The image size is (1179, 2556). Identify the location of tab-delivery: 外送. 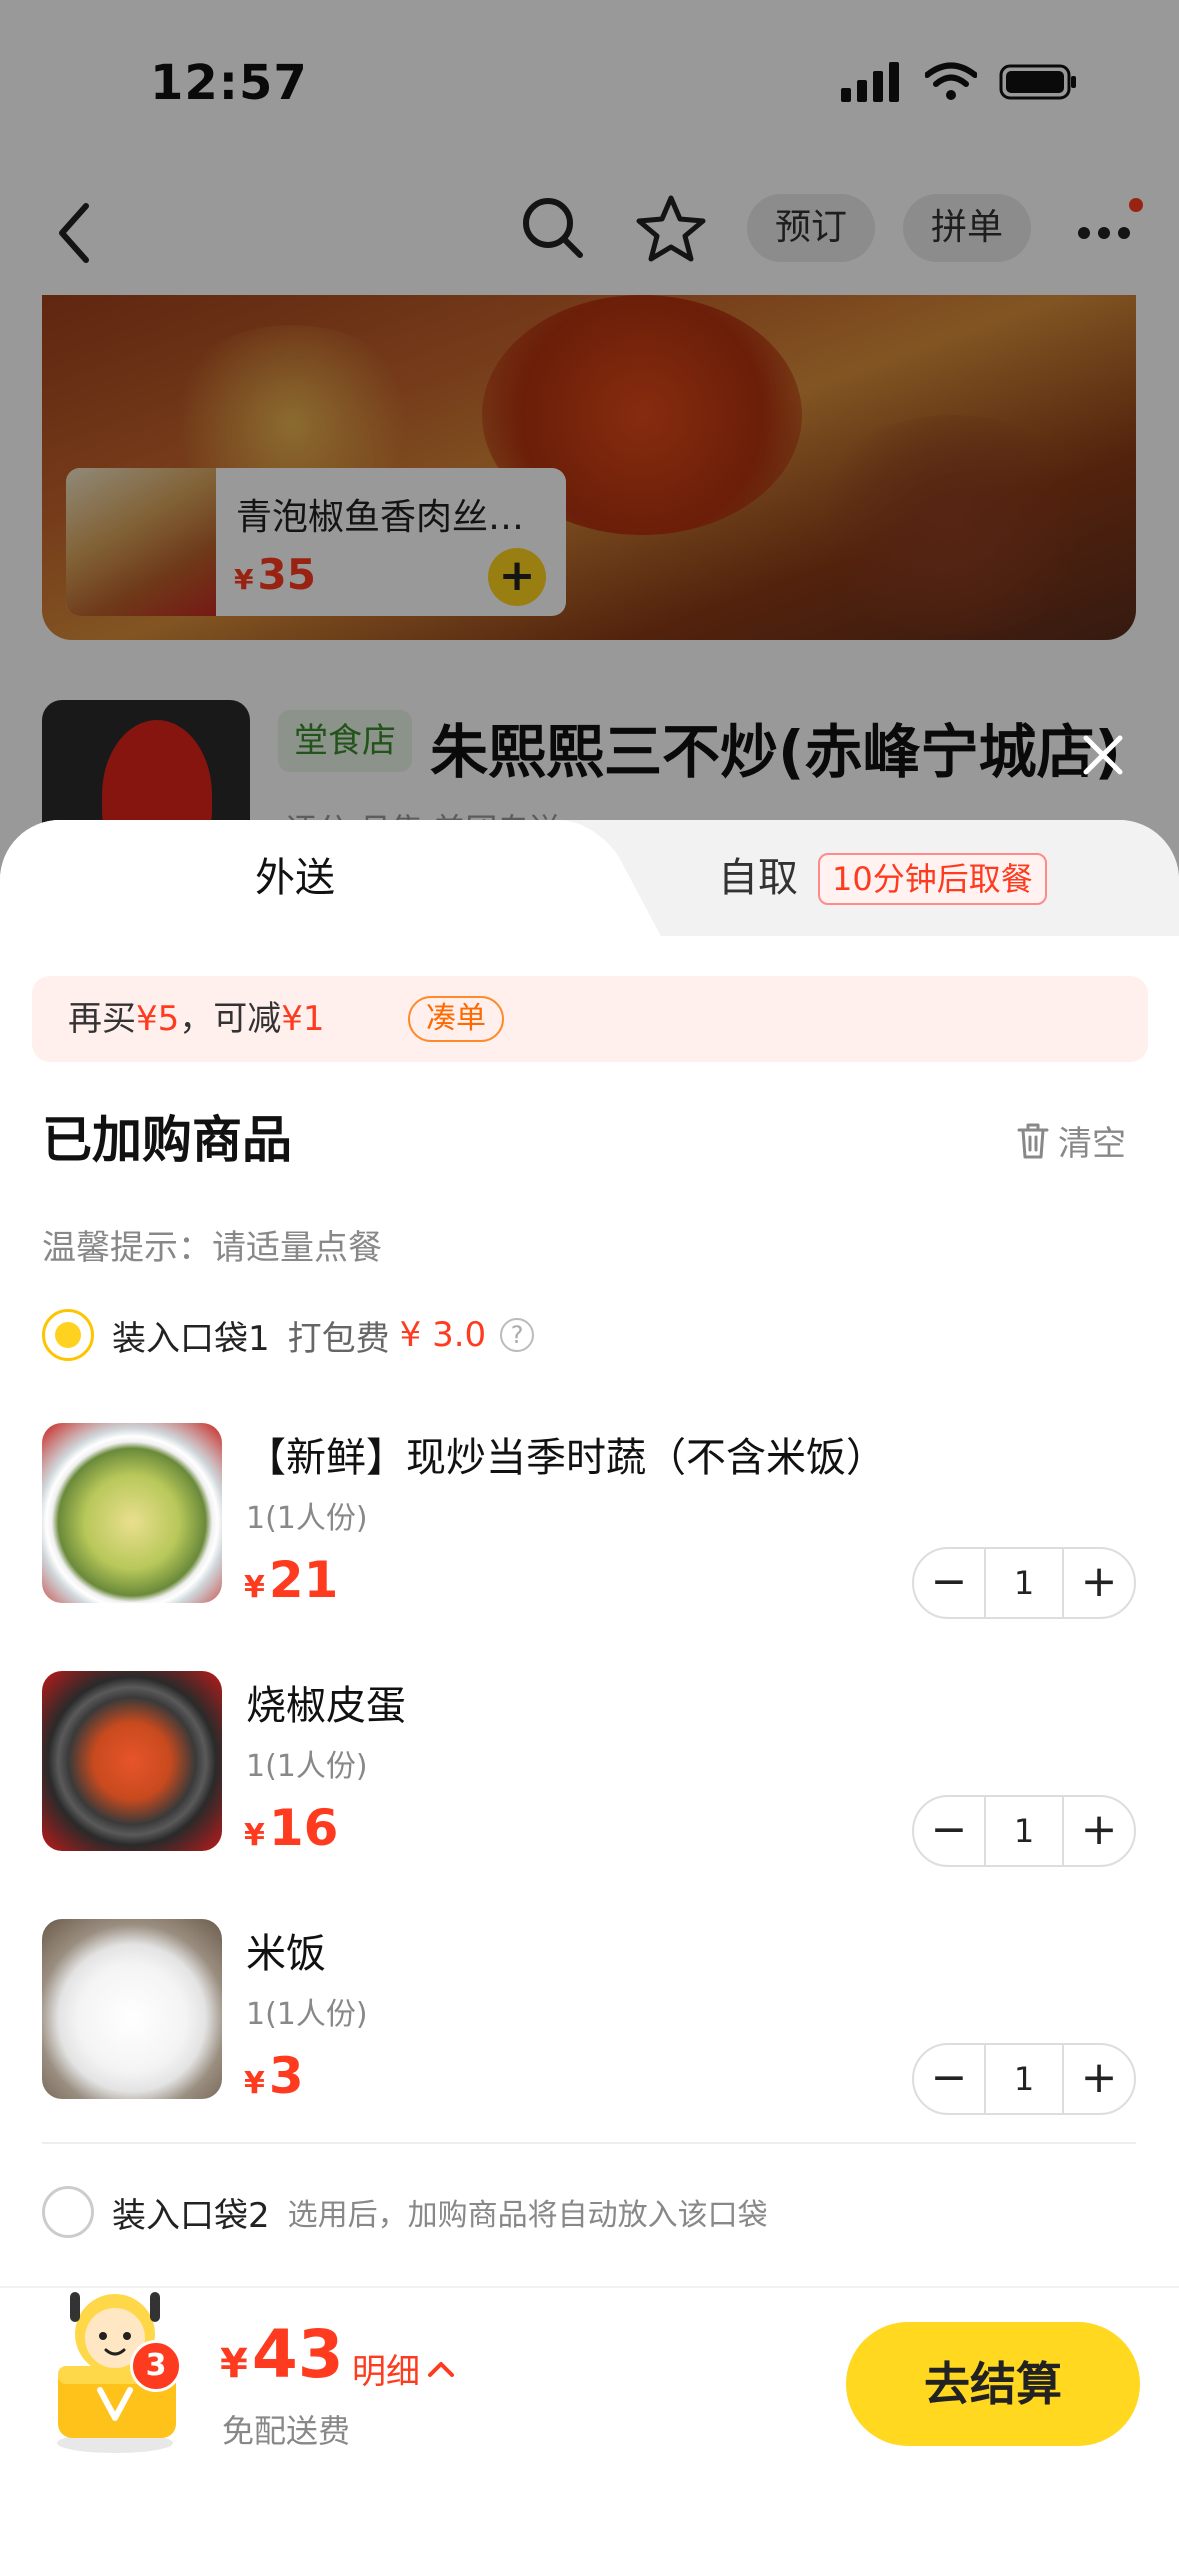
(295, 878).